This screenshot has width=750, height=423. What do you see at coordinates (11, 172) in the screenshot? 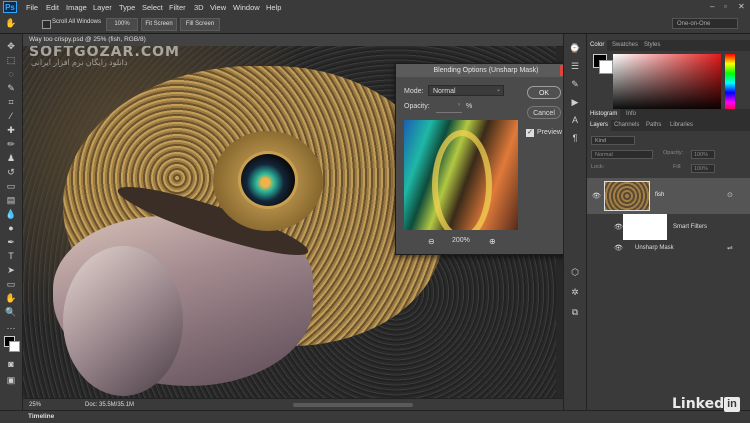
I see `history-brush-tool-icon: ↺` at bounding box center [11, 172].